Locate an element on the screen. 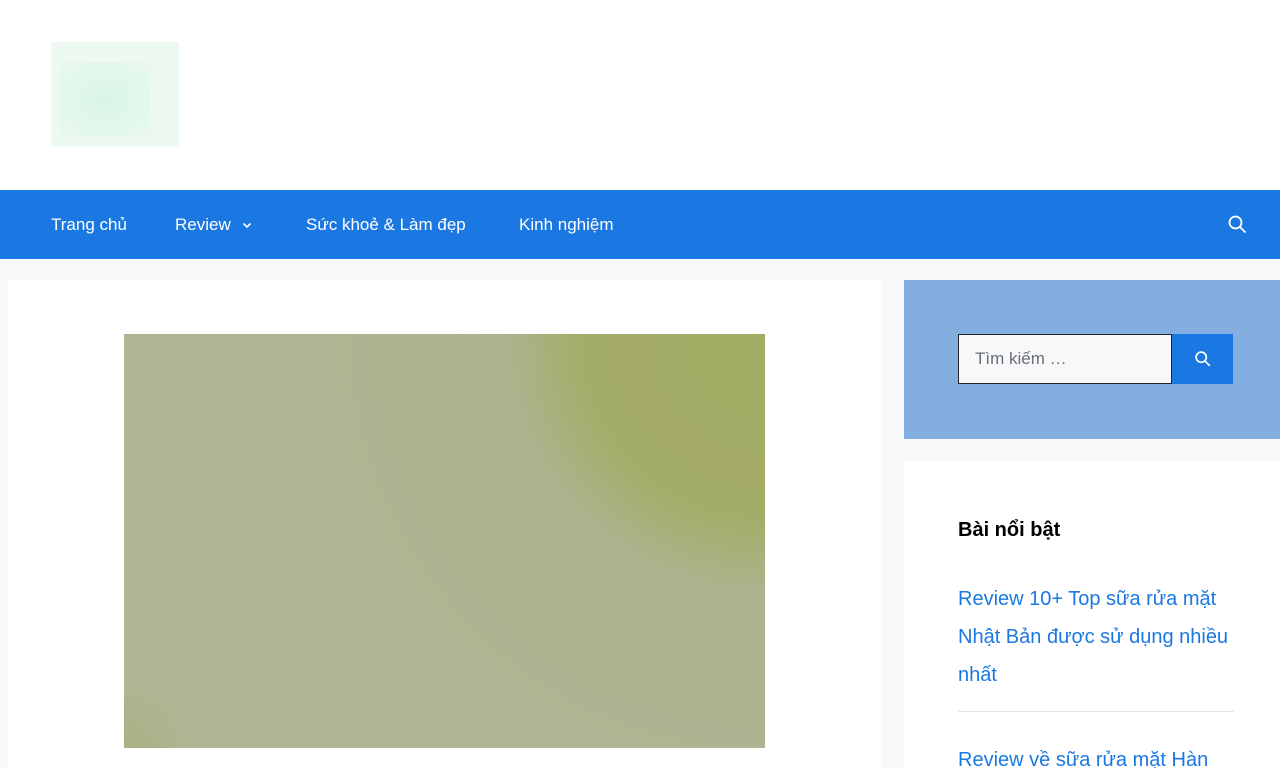 The height and width of the screenshot is (768, 1280). widget-title: Bài nổi bật is located at coordinates (1009, 530).